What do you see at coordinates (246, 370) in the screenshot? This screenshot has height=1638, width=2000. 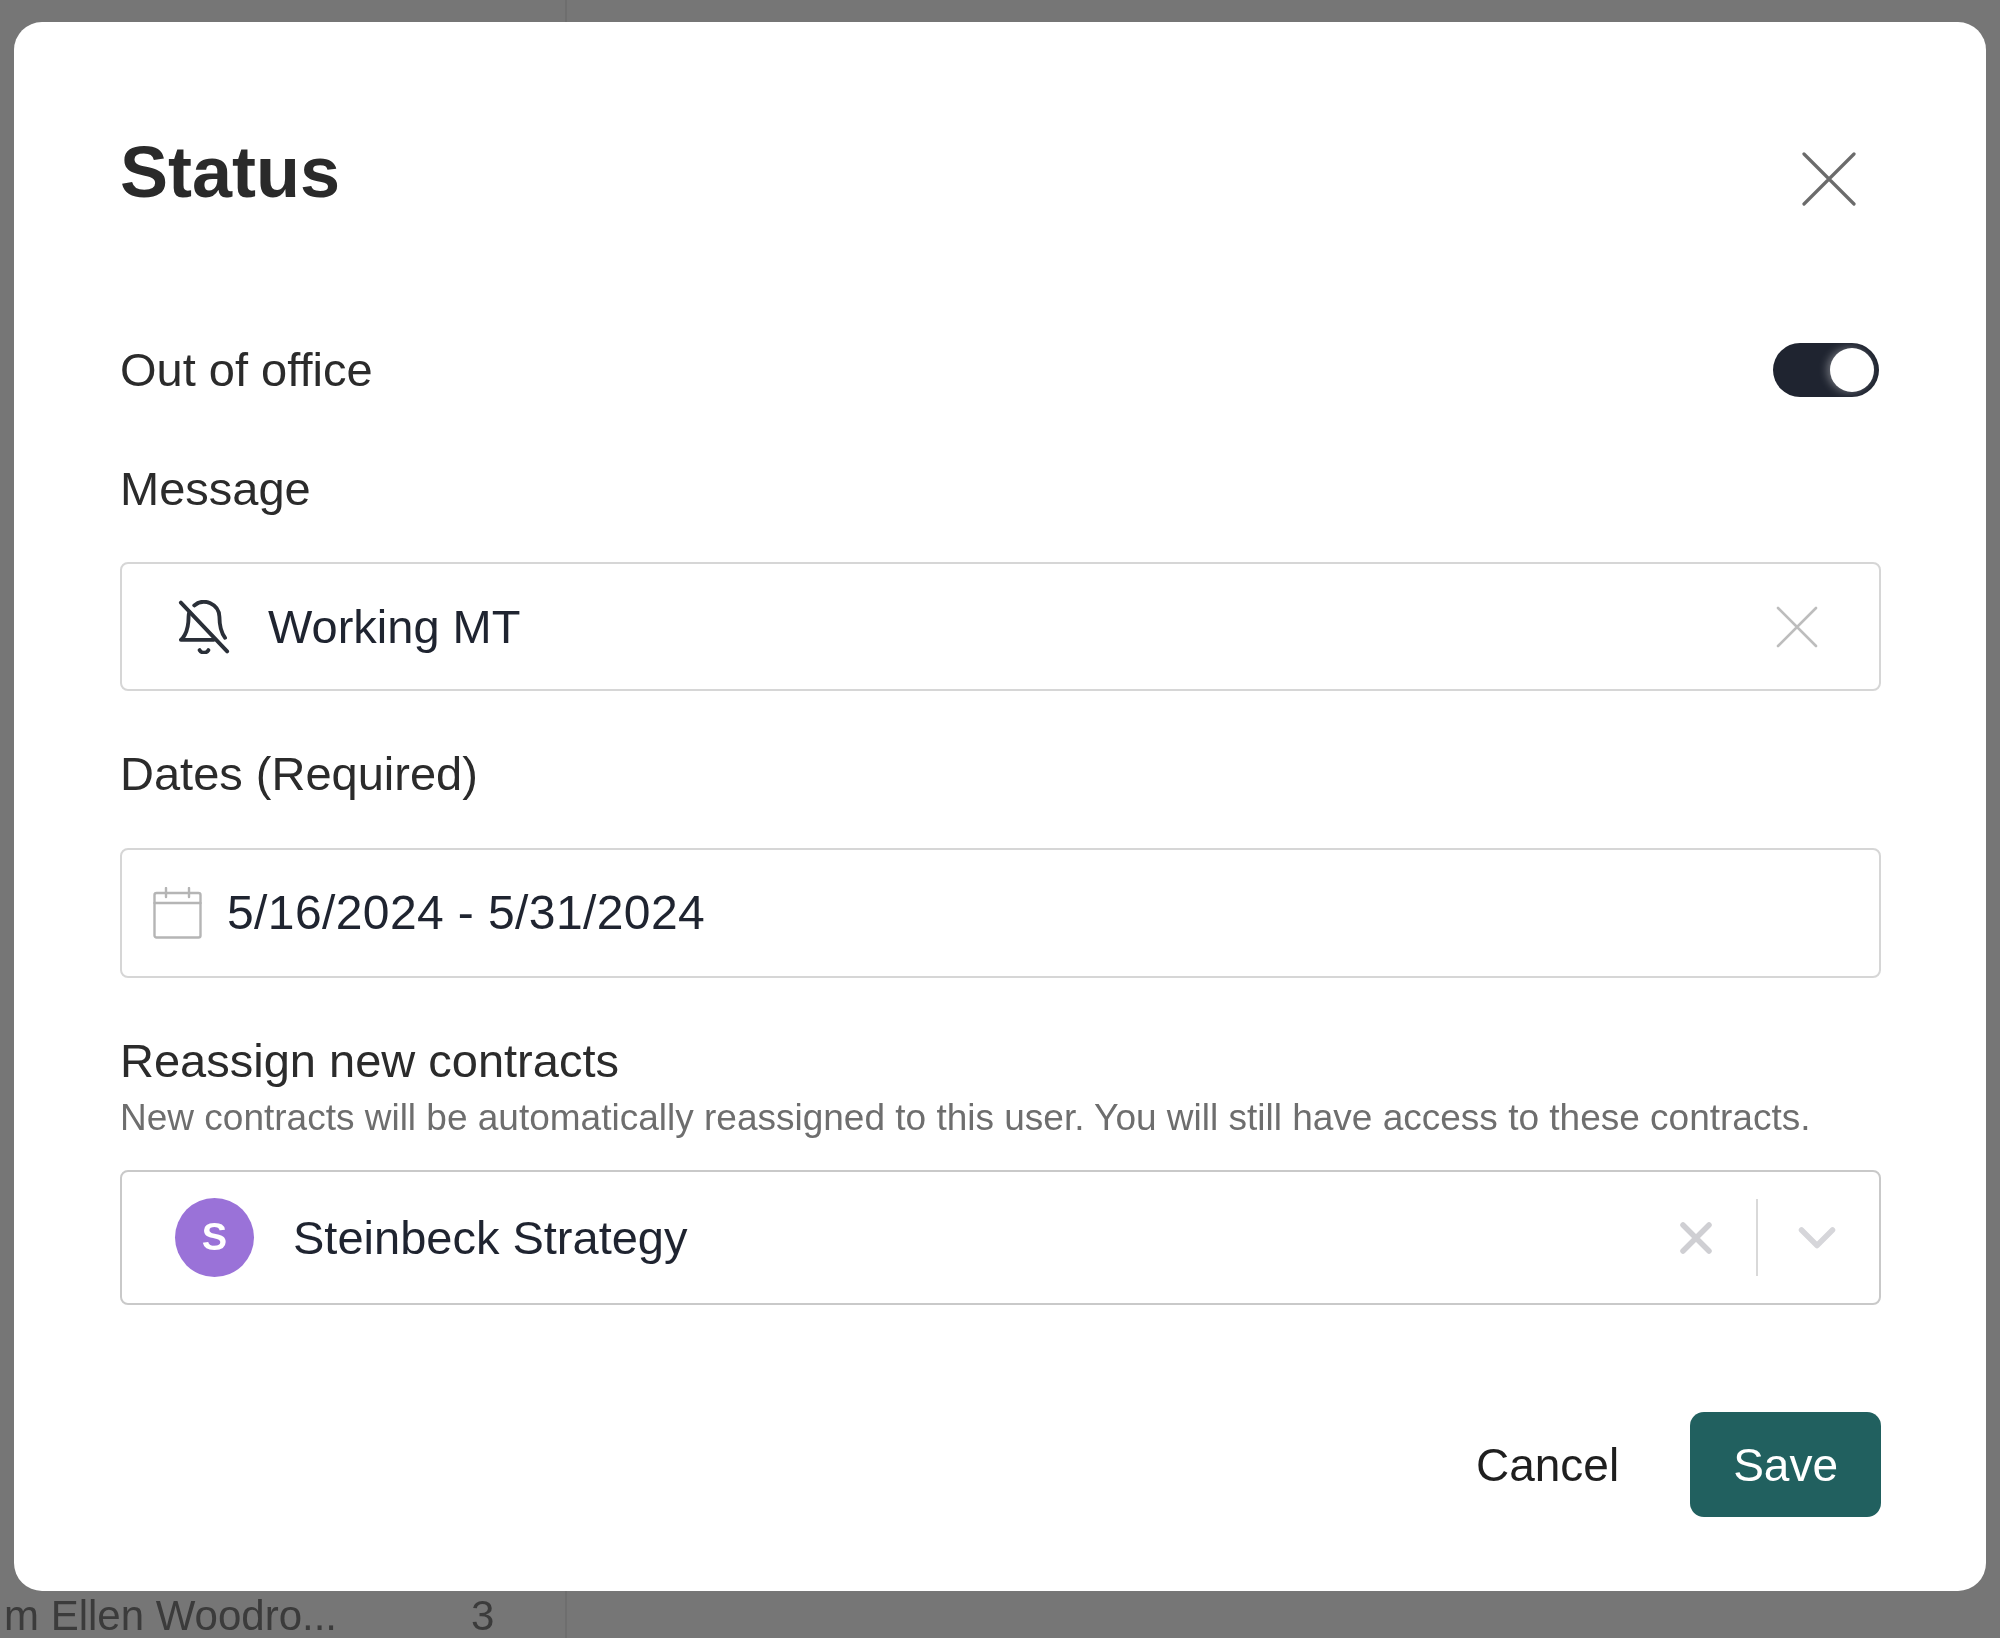 I see `out-of-office-label: Out of office` at bounding box center [246, 370].